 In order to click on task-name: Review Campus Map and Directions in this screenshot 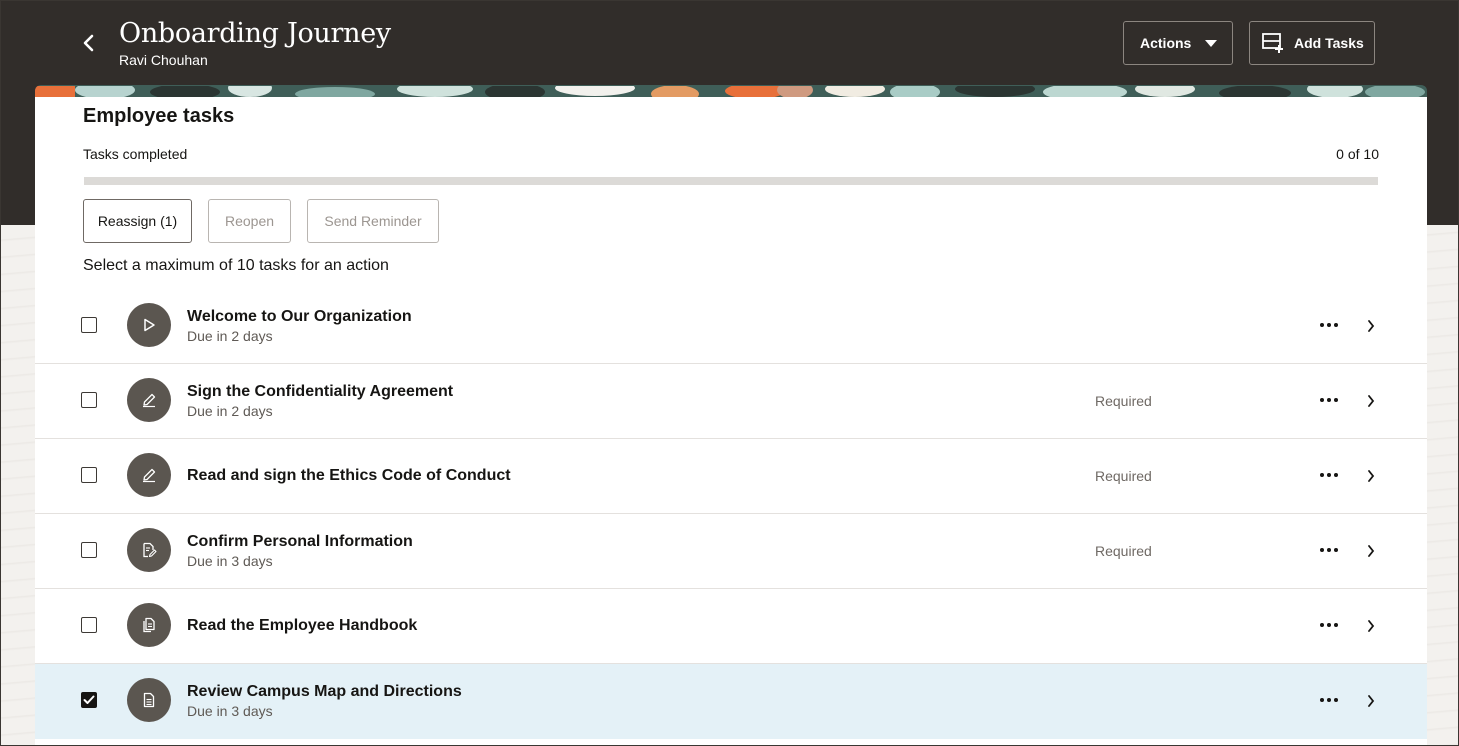, I will do `click(324, 692)`.